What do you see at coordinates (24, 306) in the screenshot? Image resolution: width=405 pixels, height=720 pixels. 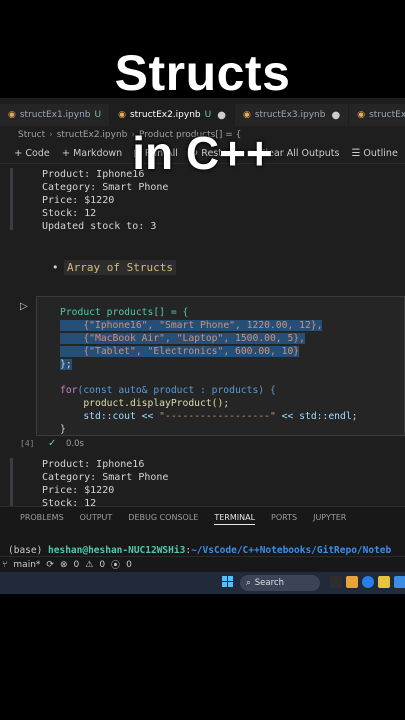 I see `run-cell-icon: ▷` at bounding box center [24, 306].